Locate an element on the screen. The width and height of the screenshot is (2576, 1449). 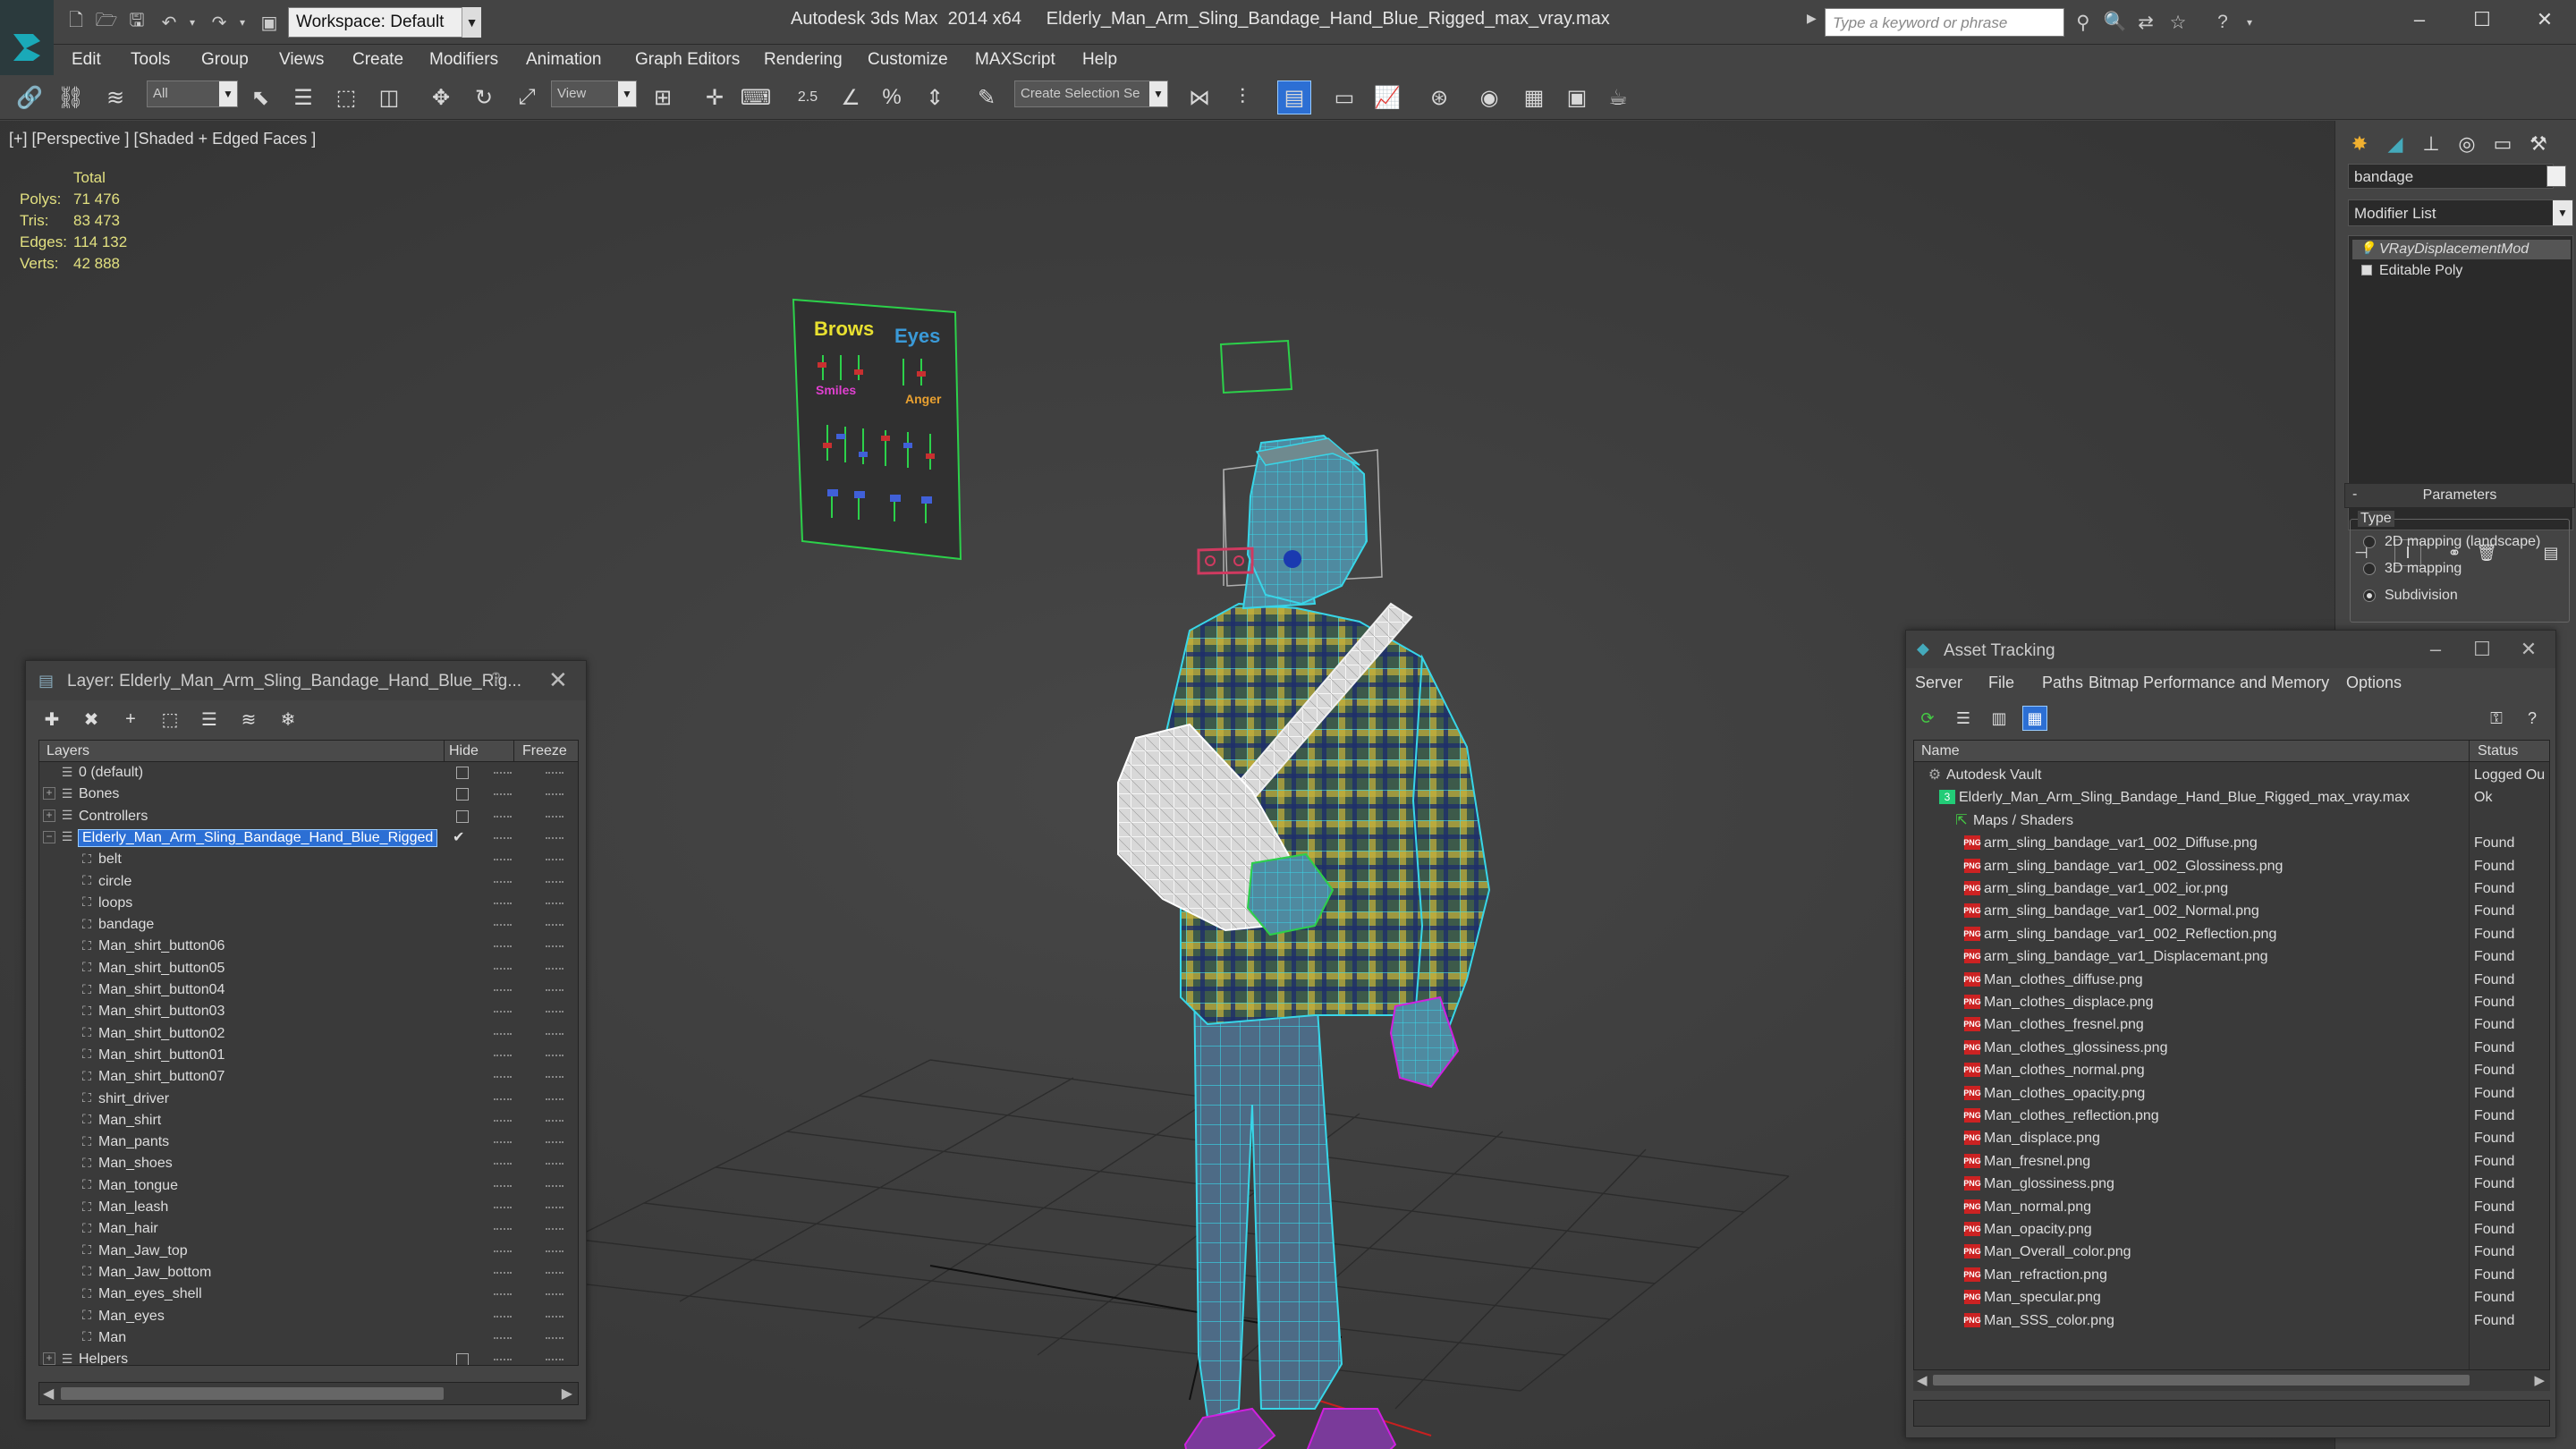
reference-coordinate-select: View ▼ is located at coordinates (594, 93).